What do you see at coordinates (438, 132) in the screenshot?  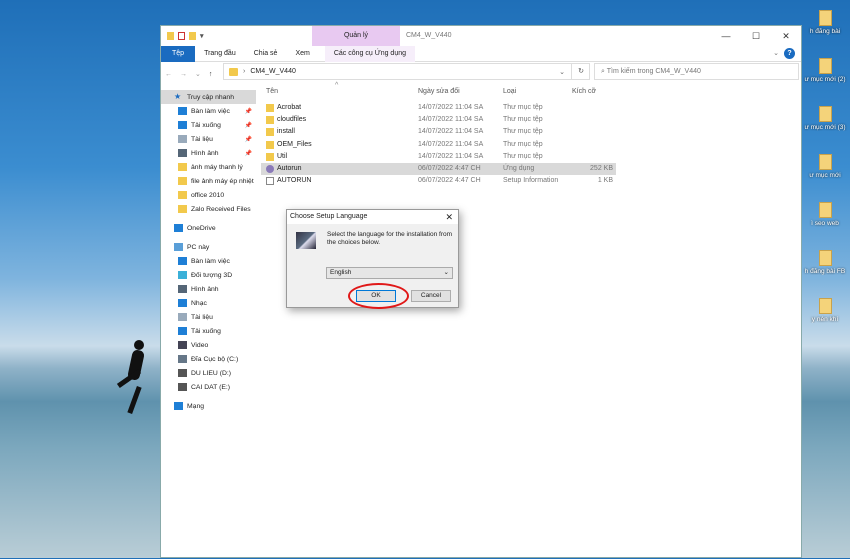 I see `file-row: install 14/07/2022 11:04 SA Thư mục tệp` at bounding box center [438, 132].